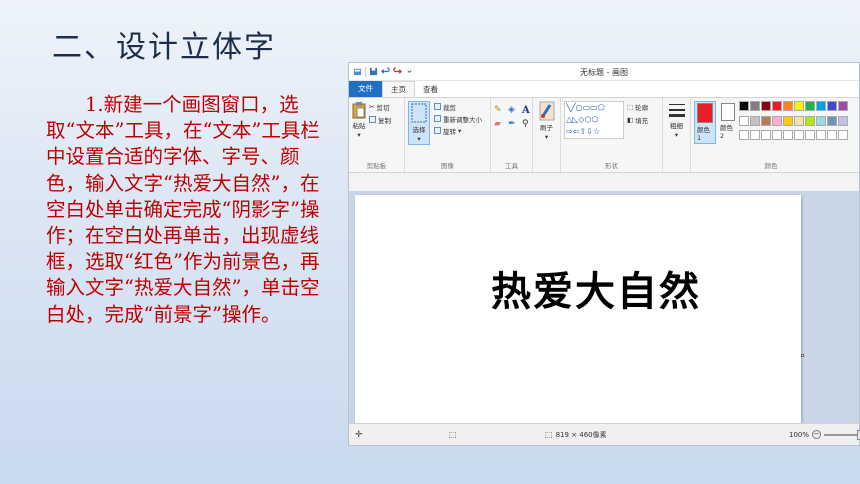 The width and height of the screenshot is (860, 484). Describe the element at coordinates (727, 122) in the screenshot. I see `color2-button: 颜色 2` at that location.